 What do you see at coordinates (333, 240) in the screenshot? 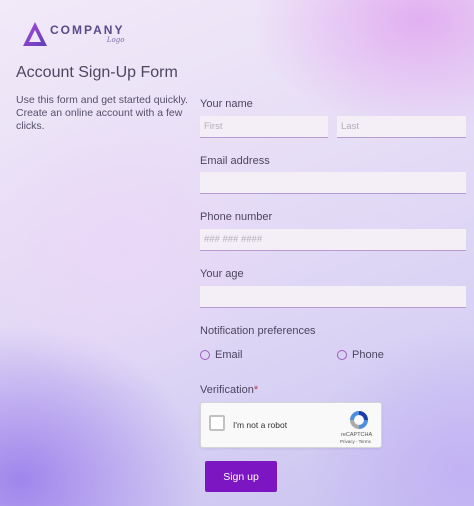
I see `phone-input: ### ### ####` at bounding box center [333, 240].